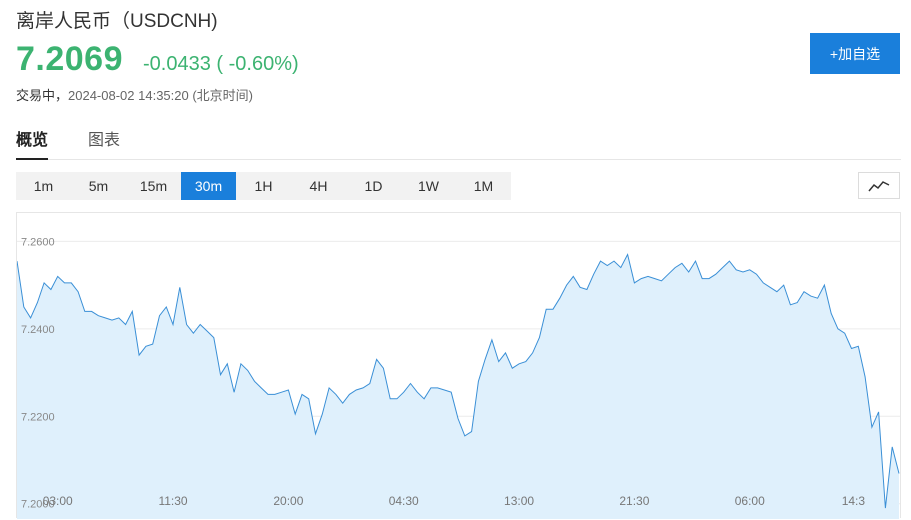 The width and height of the screenshot is (911, 520). What do you see at coordinates (42, 95) in the screenshot?
I see `status-label: 交易中，` at bounding box center [42, 95].